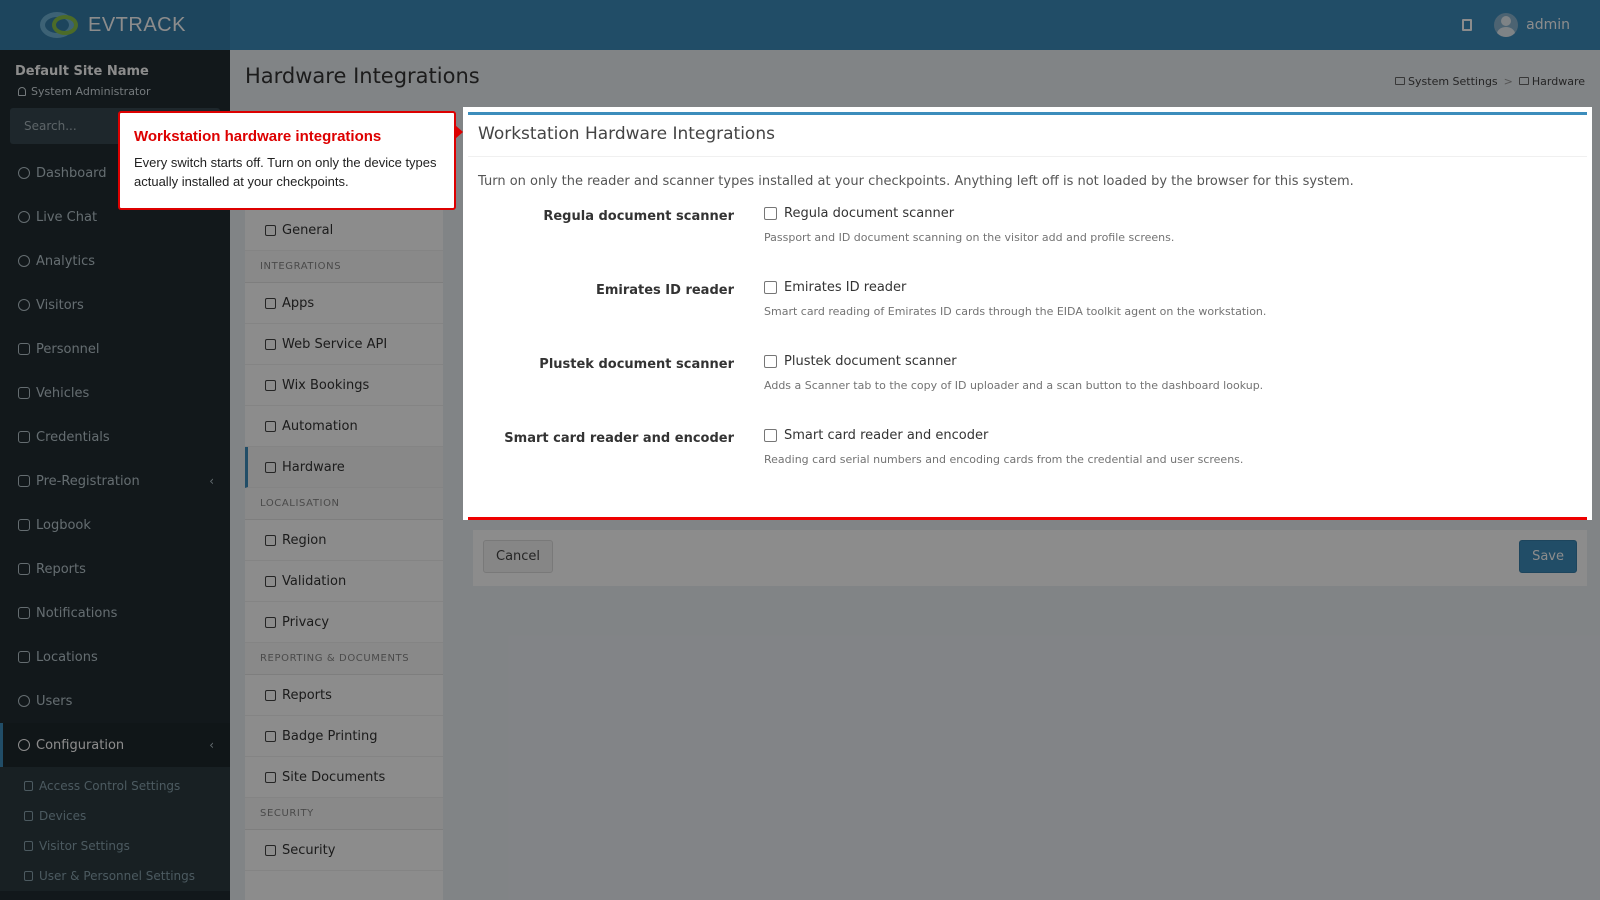 The height and width of the screenshot is (900, 1600). What do you see at coordinates (258, 136) in the screenshot?
I see `callout-title: Workstation hardware integrations` at bounding box center [258, 136].